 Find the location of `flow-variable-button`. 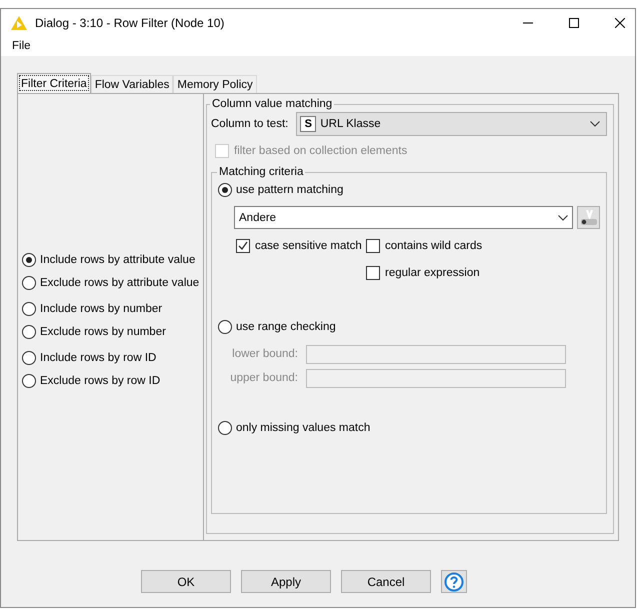

flow-variable-button is located at coordinates (588, 217).